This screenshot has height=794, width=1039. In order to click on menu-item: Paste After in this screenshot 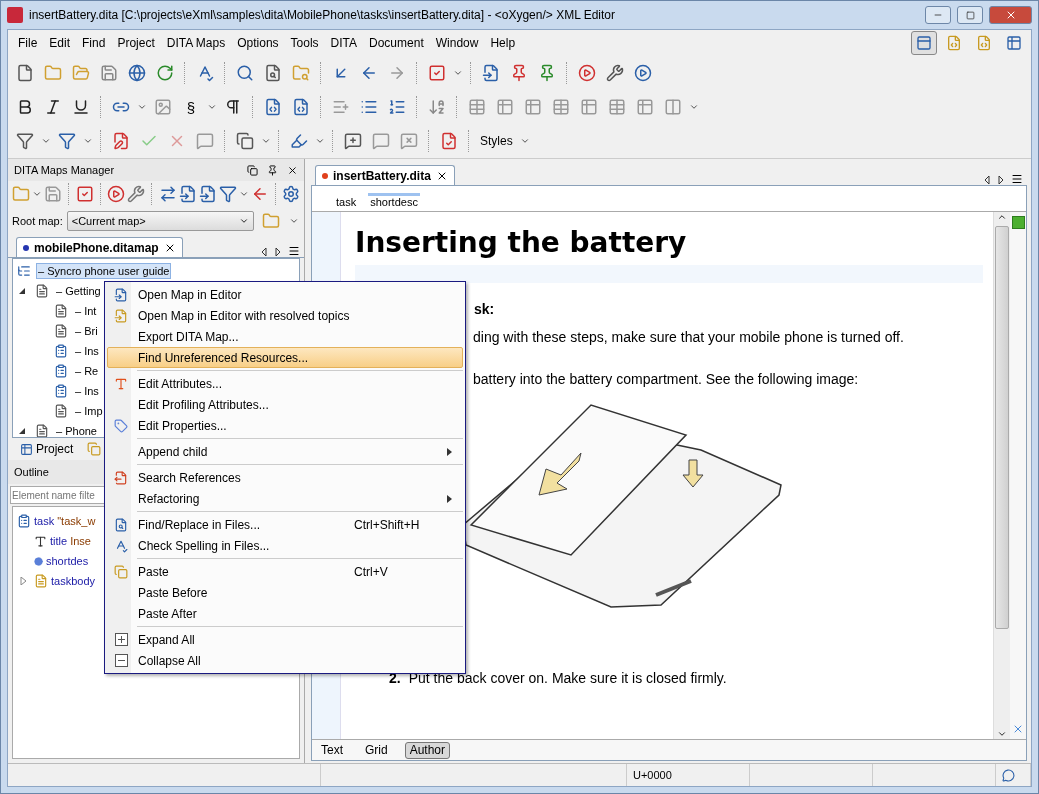, I will do `click(285, 613)`.